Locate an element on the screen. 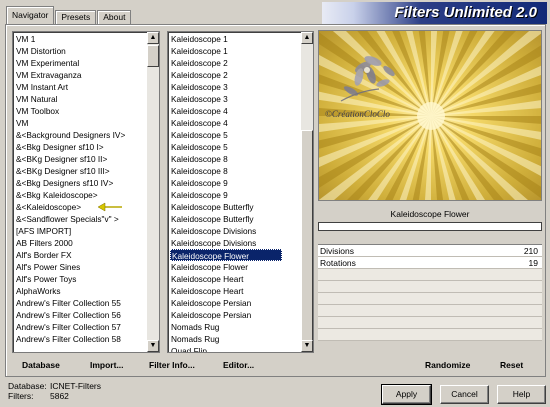 This screenshot has width=550, height=407. help-button: Help is located at coordinates (521, 394).